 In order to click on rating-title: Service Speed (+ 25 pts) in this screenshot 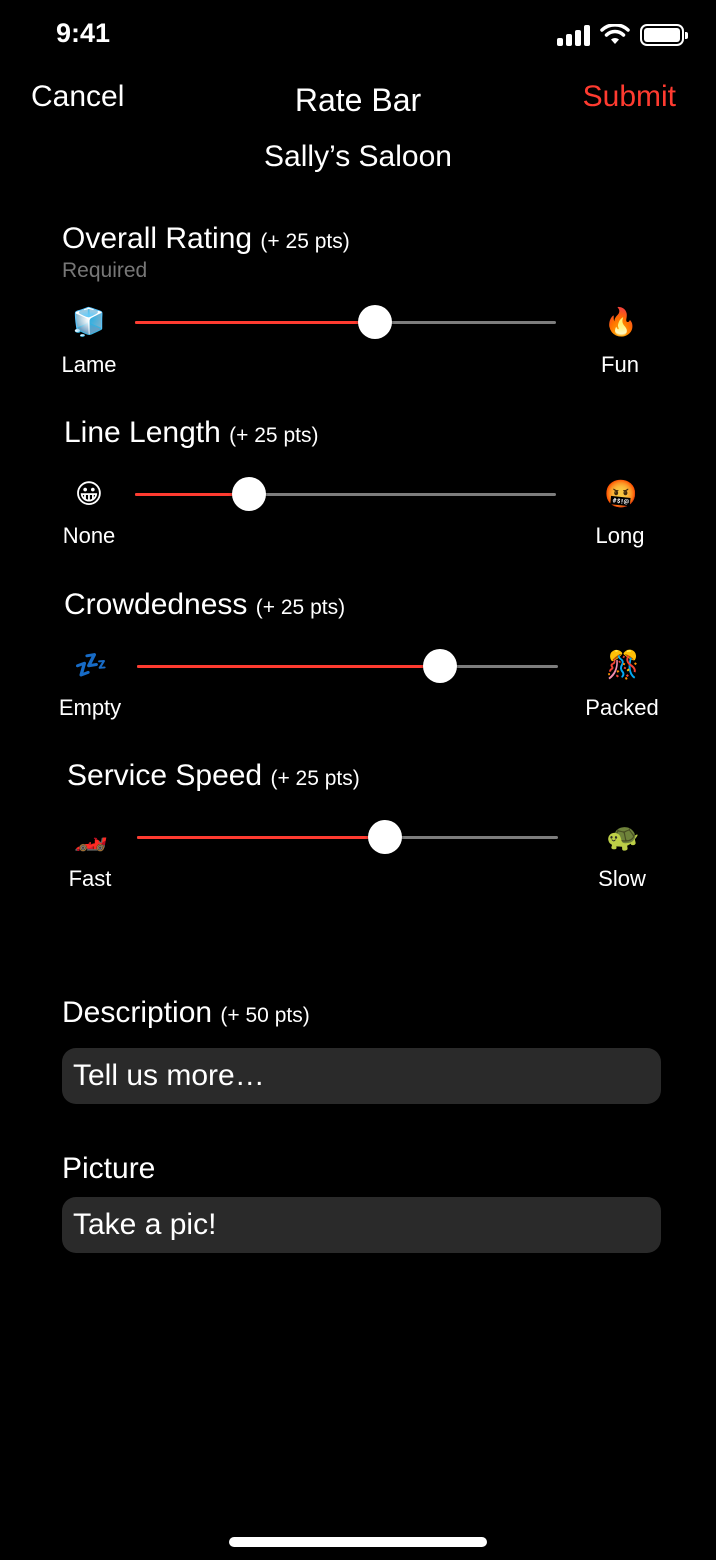, I will do `click(213, 775)`.